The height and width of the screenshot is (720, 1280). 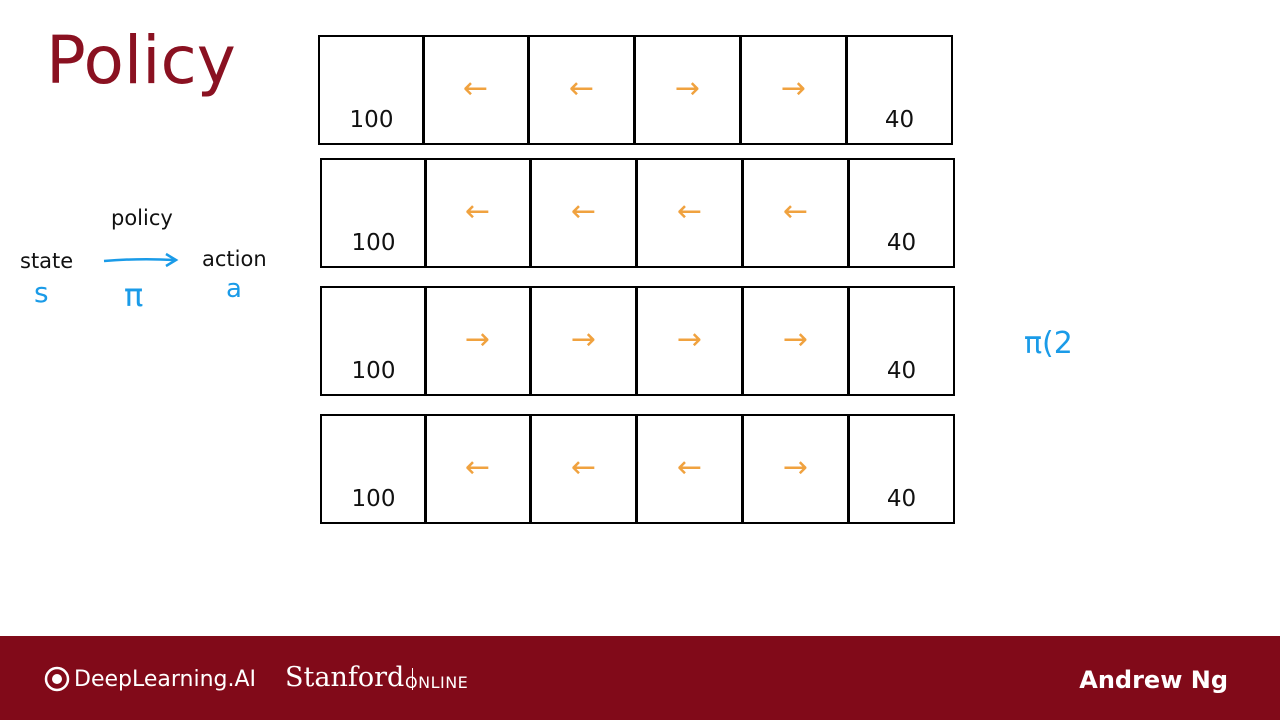 I want to click on policy-annotation: π(2, so click(x=1048, y=343).